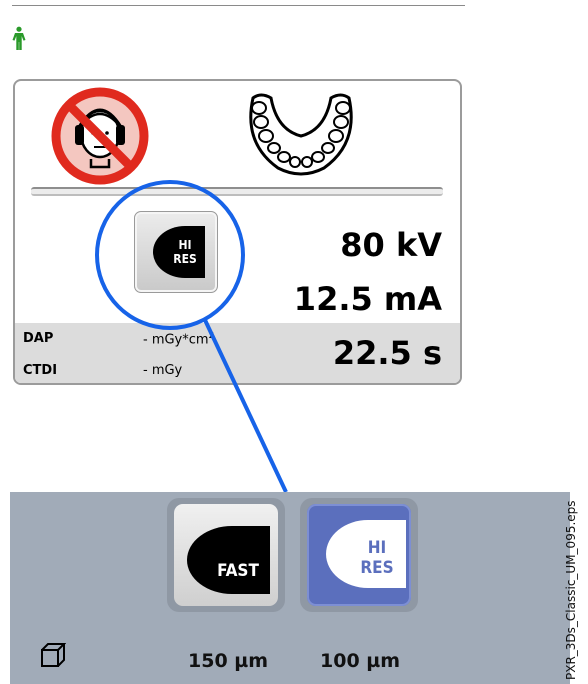 This screenshot has width=588, height=684. What do you see at coordinates (377, 548) in the screenshot?
I see `hires-label-1: HI` at bounding box center [377, 548].